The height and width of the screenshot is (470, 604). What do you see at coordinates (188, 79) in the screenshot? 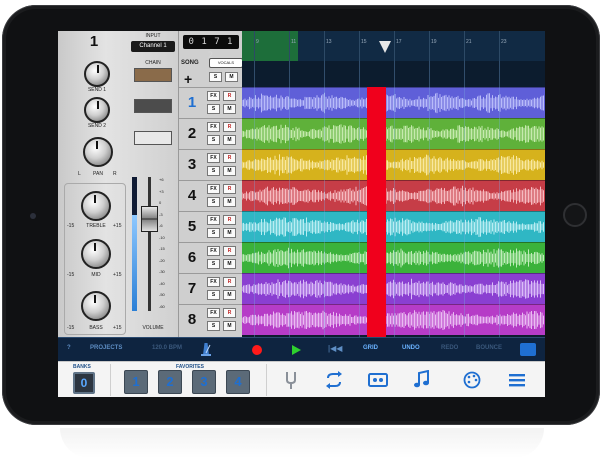
I see `add-track-button: +` at bounding box center [188, 79].